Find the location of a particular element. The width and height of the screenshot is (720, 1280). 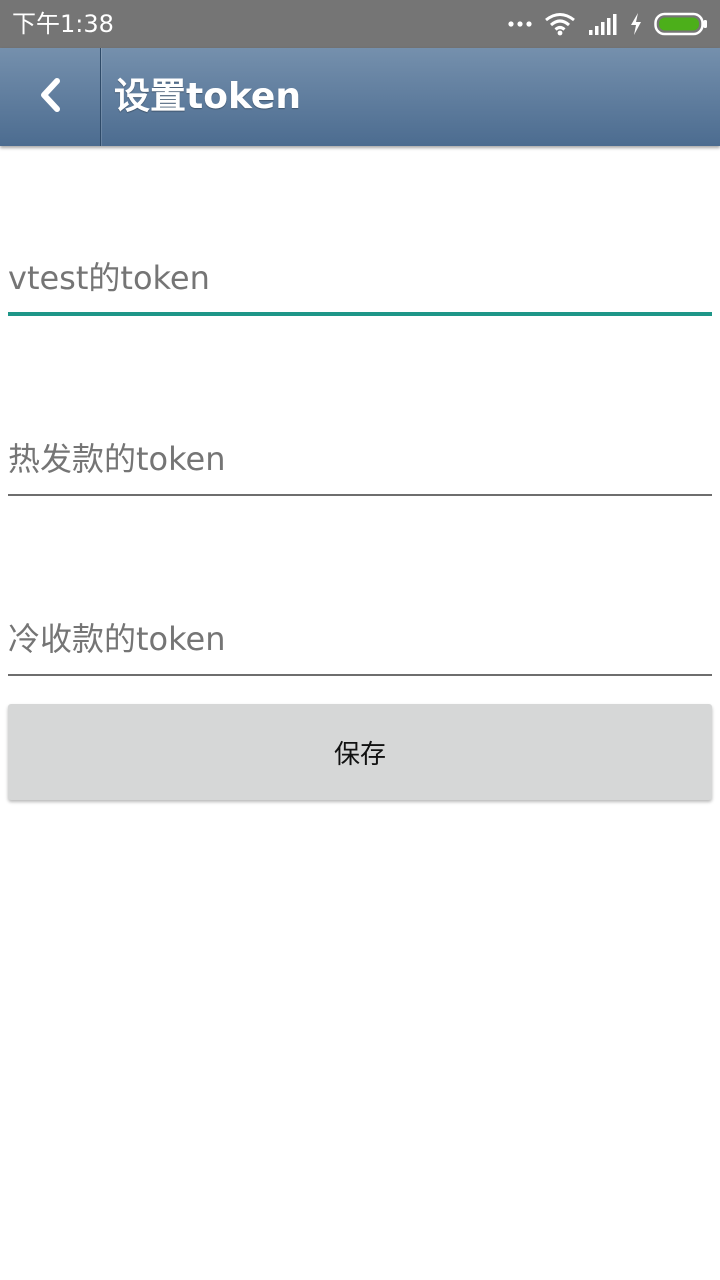

back-button is located at coordinates (50, 97).